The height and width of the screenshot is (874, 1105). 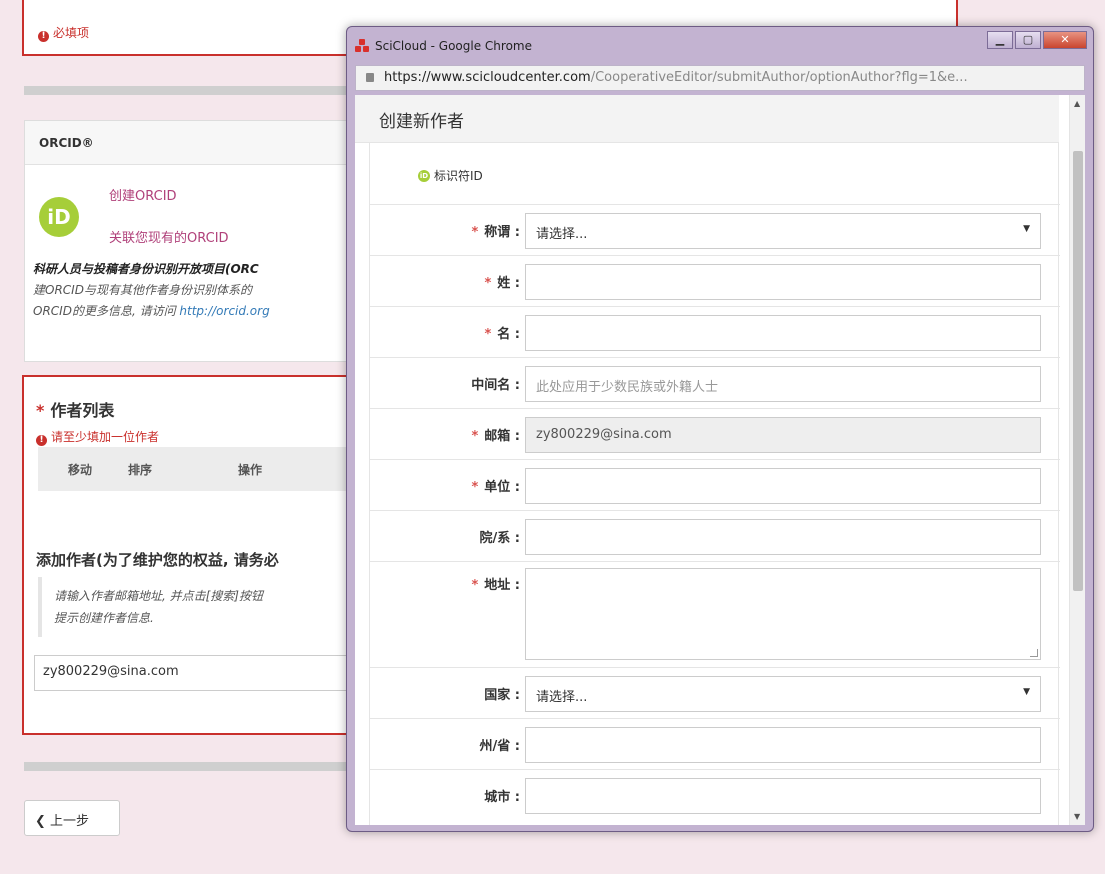 I want to click on chevron-left-icon: ❮, so click(x=40, y=821).